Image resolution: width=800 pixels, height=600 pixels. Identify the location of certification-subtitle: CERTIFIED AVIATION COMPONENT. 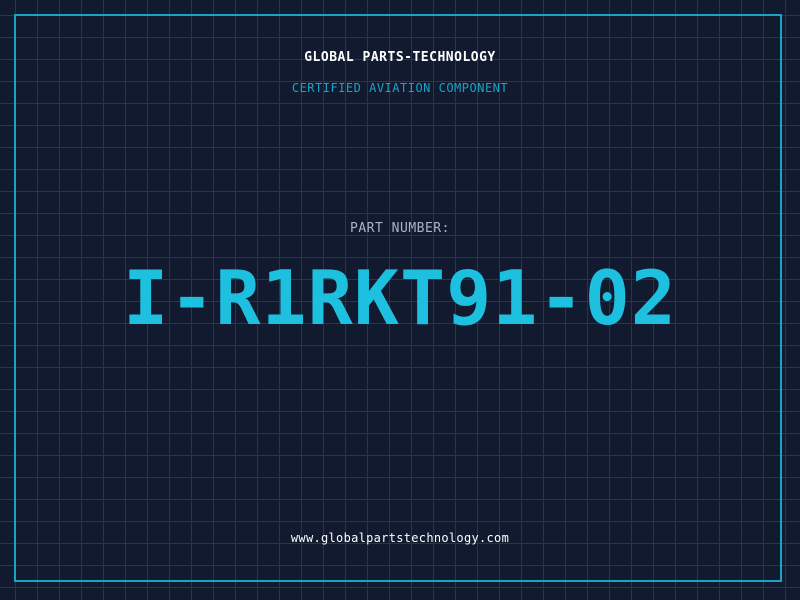
(400, 88).